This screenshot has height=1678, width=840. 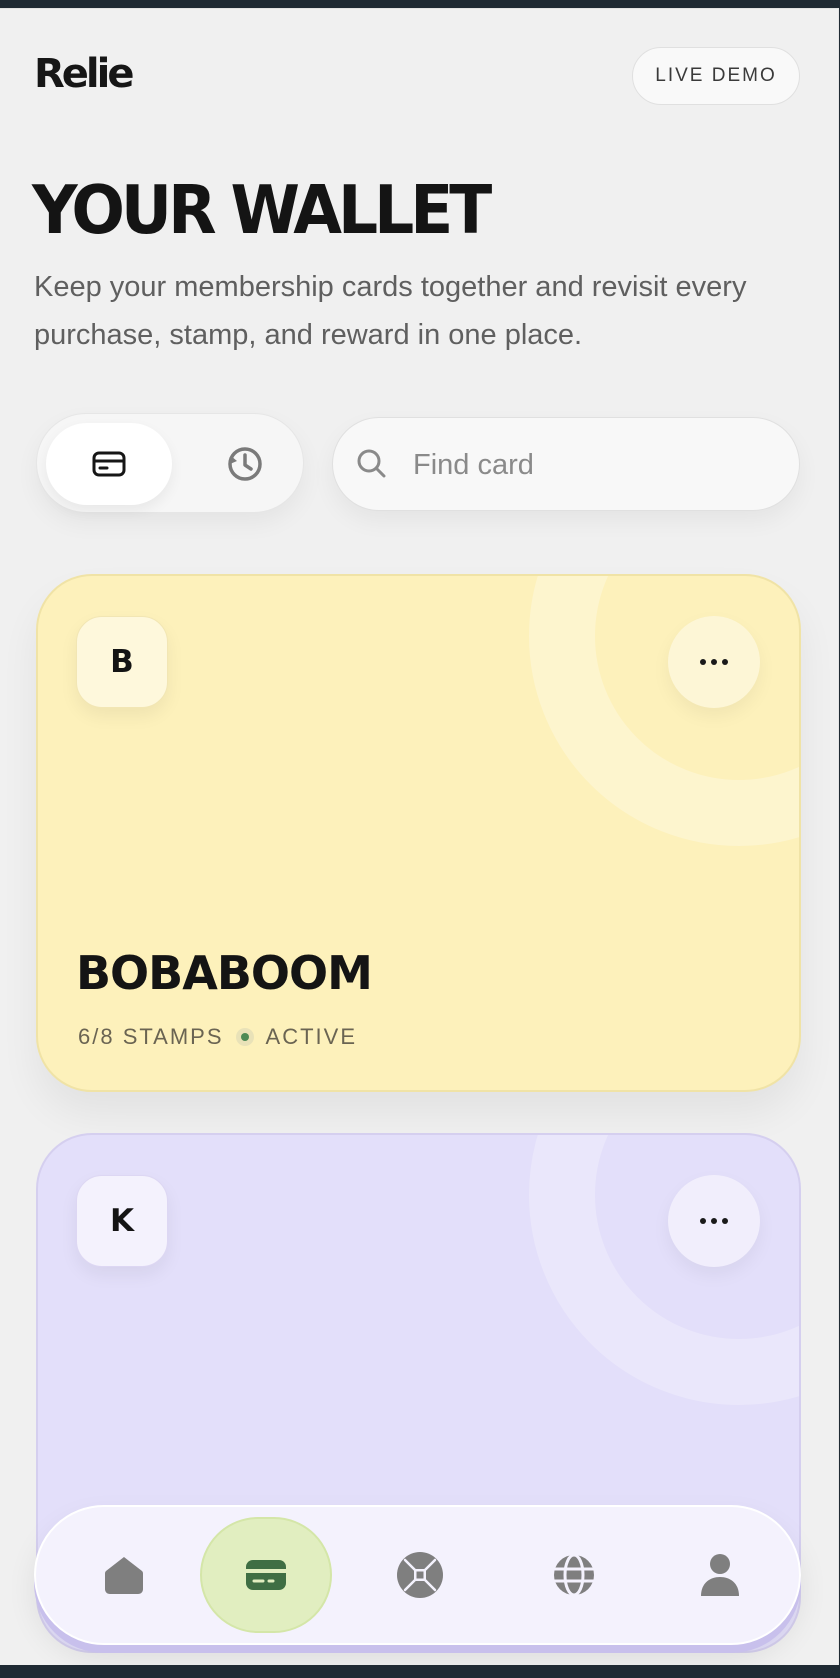 I want to click on card-avatar: B, so click(x=122, y=662).